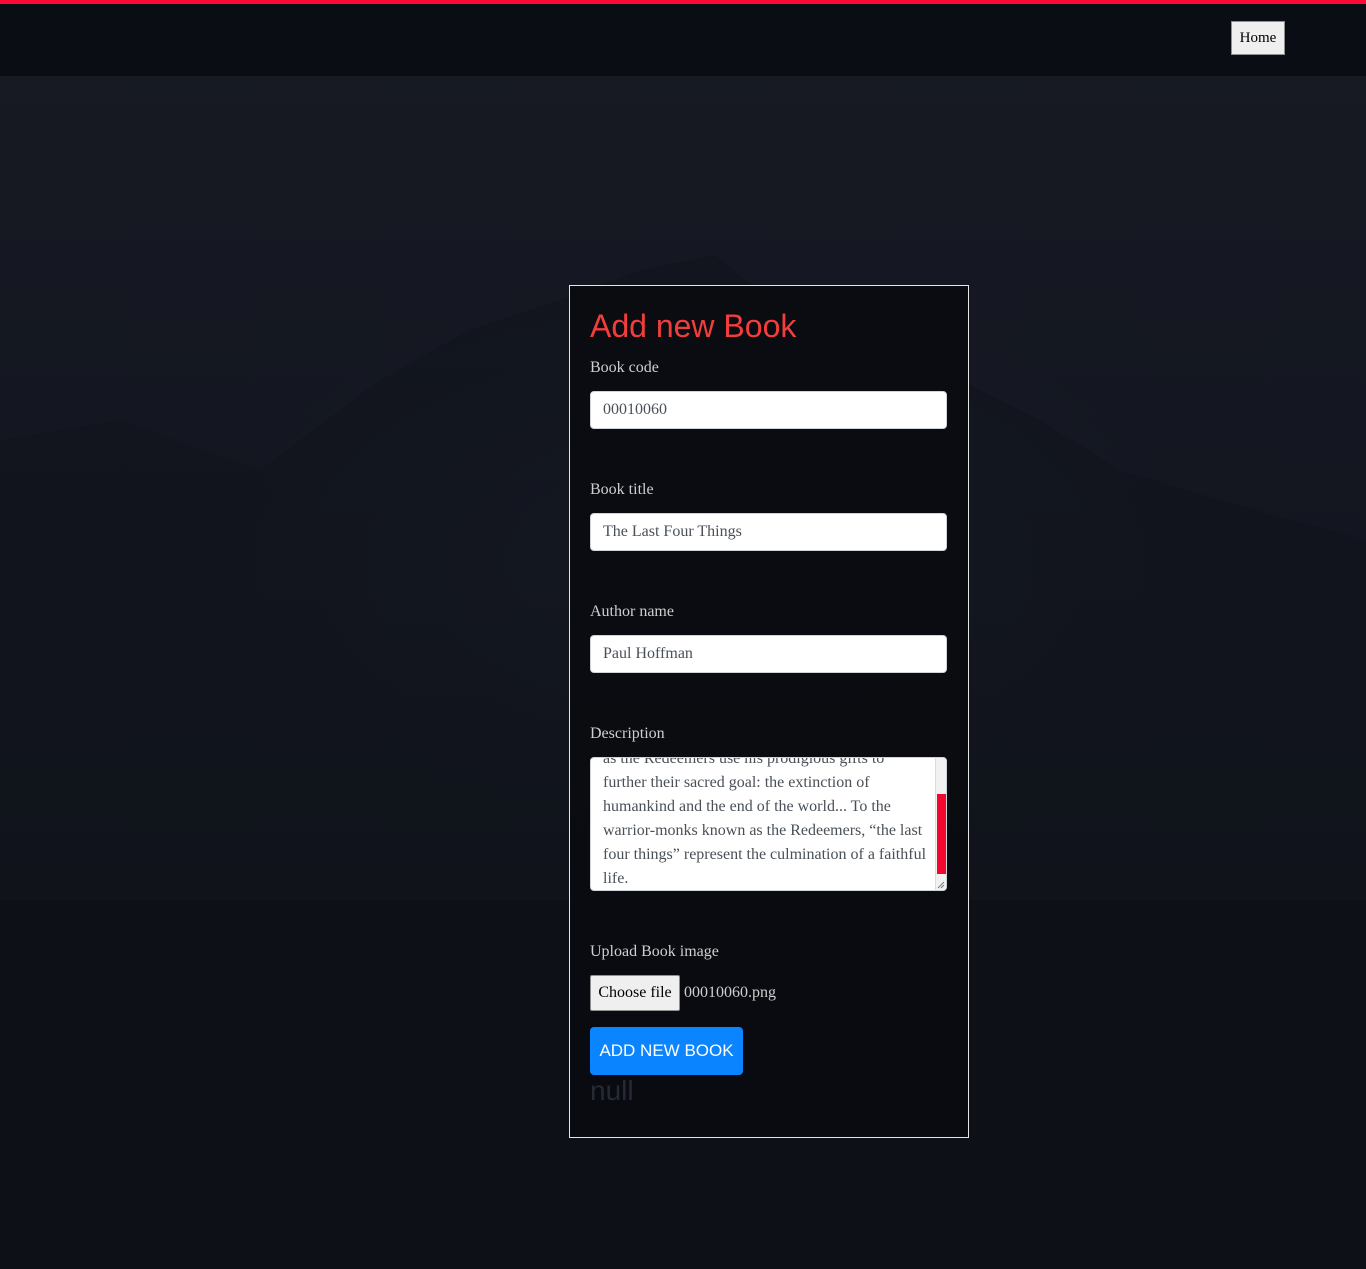 The width and height of the screenshot is (1366, 1269). Describe the element at coordinates (693, 326) in the screenshot. I see `form-title: Add new Book` at that location.